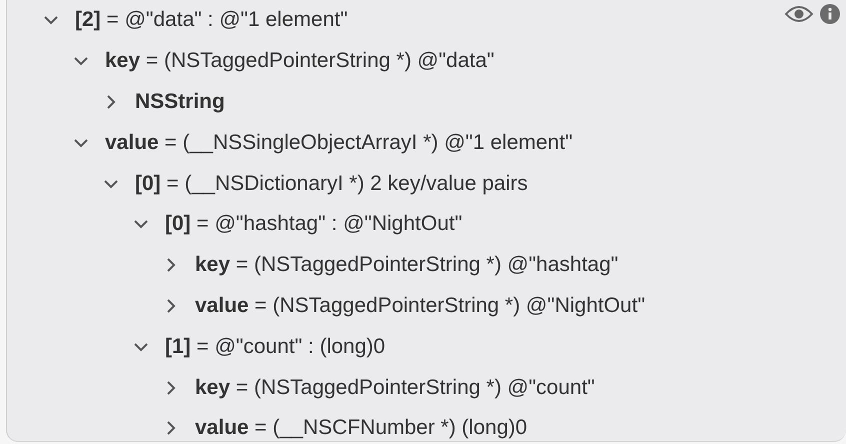 The image size is (846, 444). I want to click on variable-entry: key = (NSTaggedPointerString *) @"hashtag", so click(406, 265).